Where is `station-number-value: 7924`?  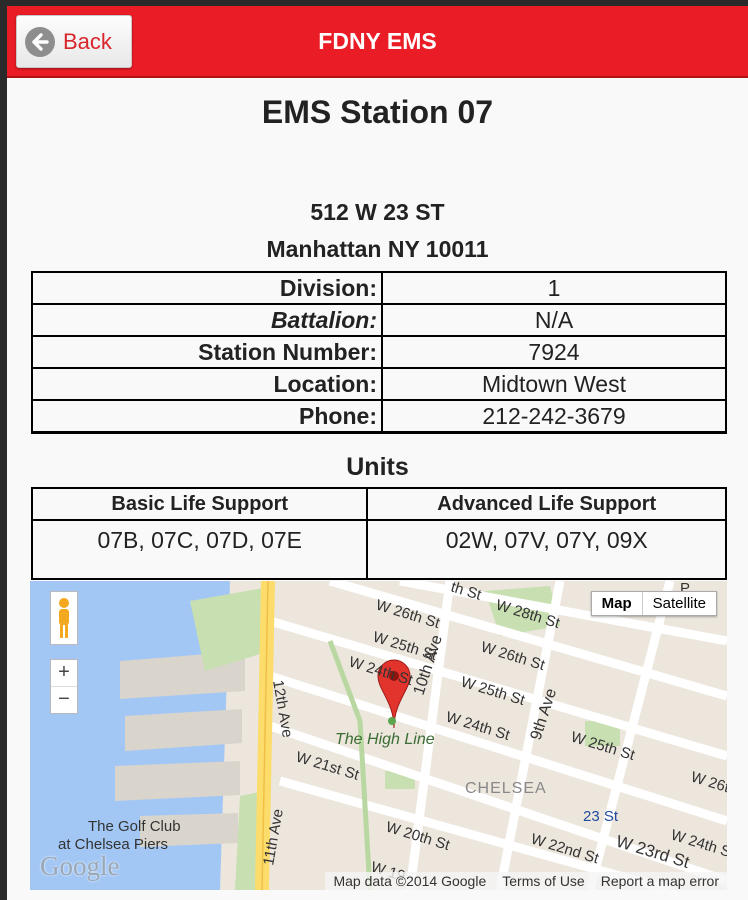 station-number-value: 7924 is located at coordinates (554, 352).